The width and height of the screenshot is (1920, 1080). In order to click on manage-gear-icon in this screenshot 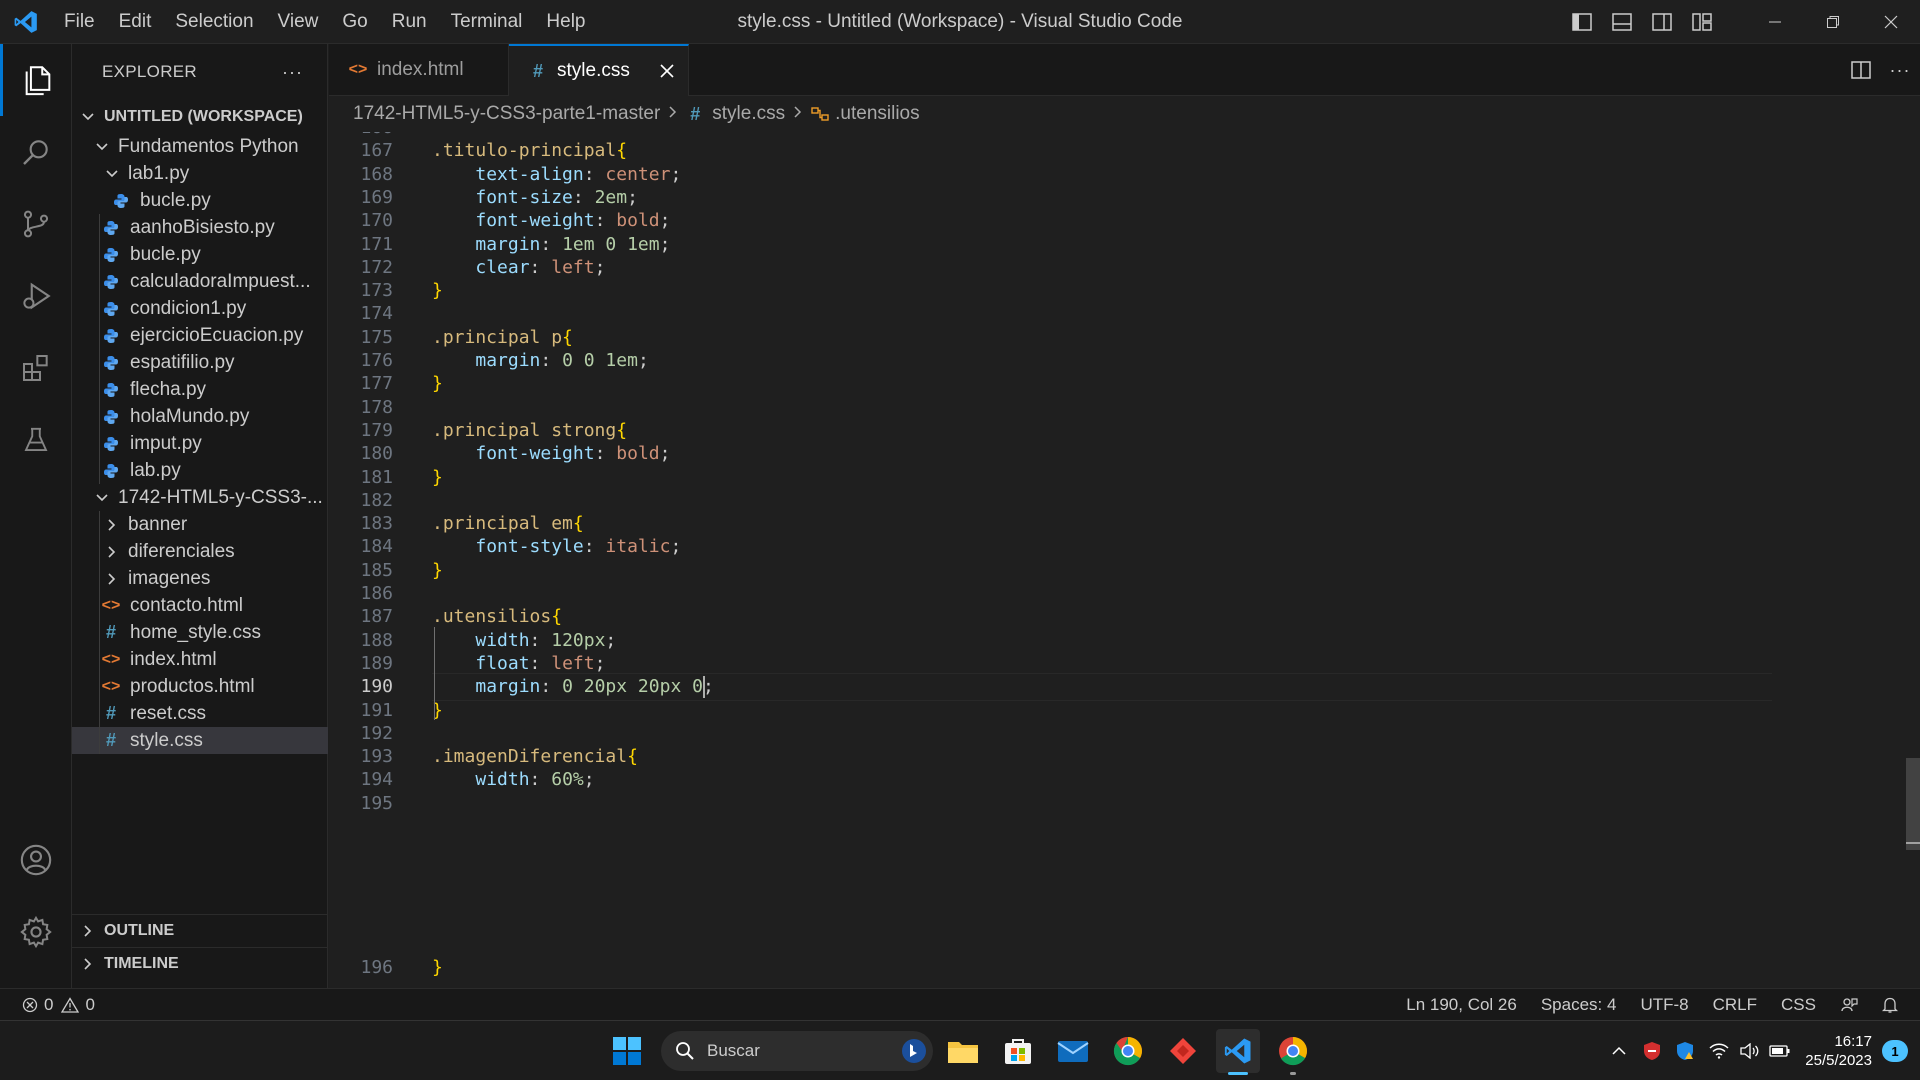, I will do `click(36, 932)`.